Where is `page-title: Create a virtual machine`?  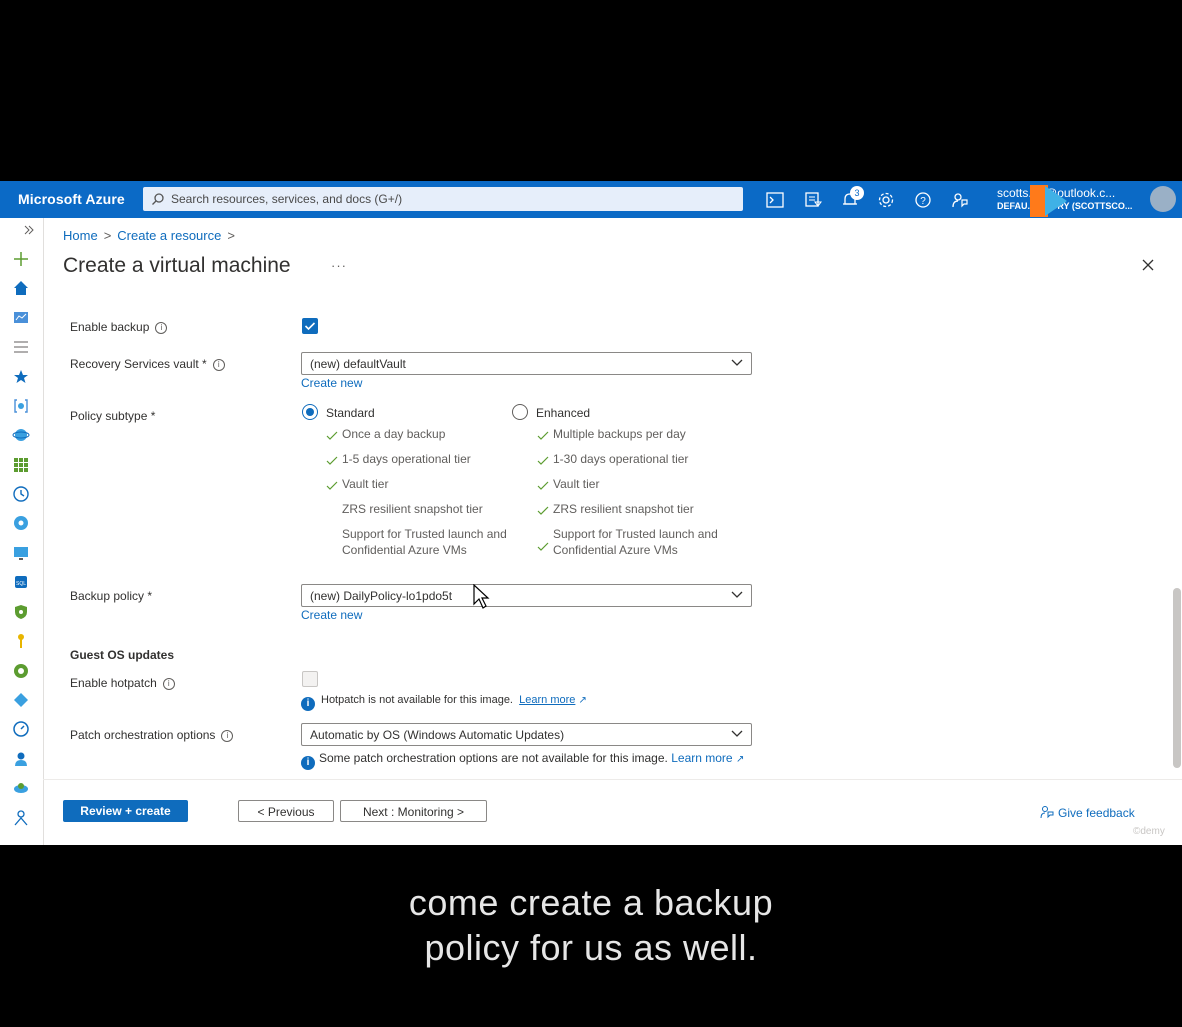 page-title: Create a virtual machine is located at coordinates (177, 265).